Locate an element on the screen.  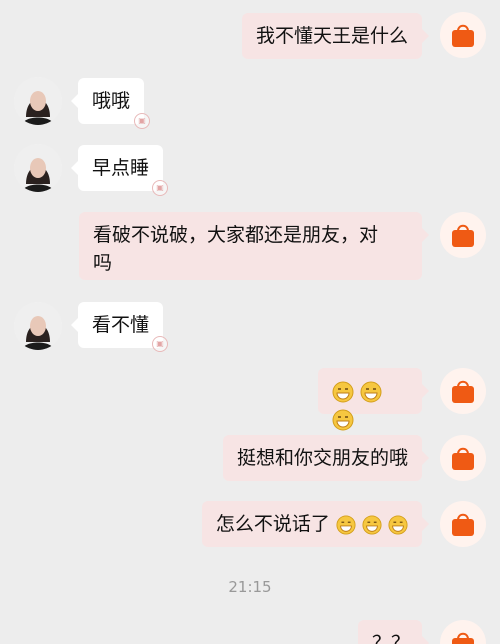
message-bubble: 怎么不说话了 is located at coordinates (315, 524).